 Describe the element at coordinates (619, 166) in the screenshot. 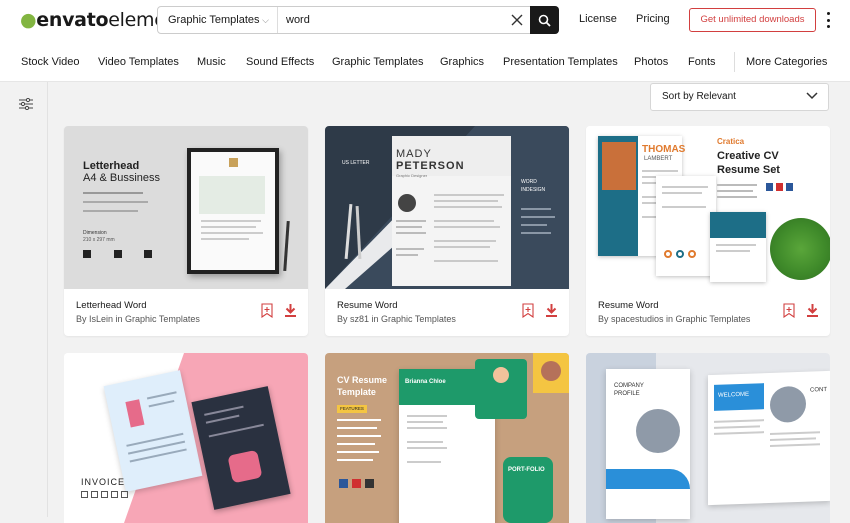

I see `resume-portrait` at that location.